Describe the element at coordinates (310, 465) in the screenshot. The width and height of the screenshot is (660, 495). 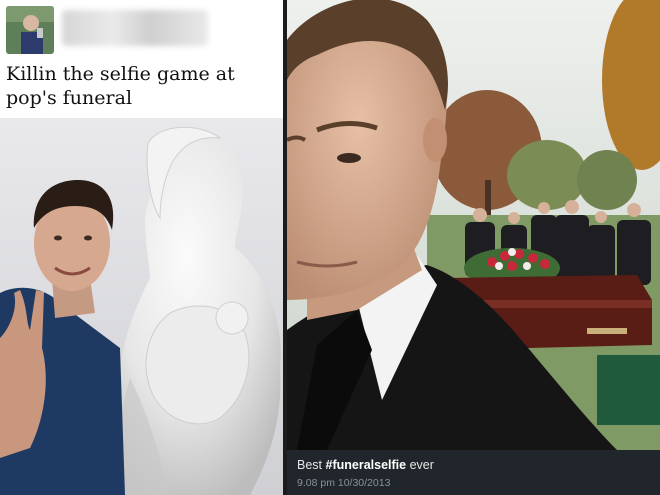
I see `caption-prefix: Best` at that location.